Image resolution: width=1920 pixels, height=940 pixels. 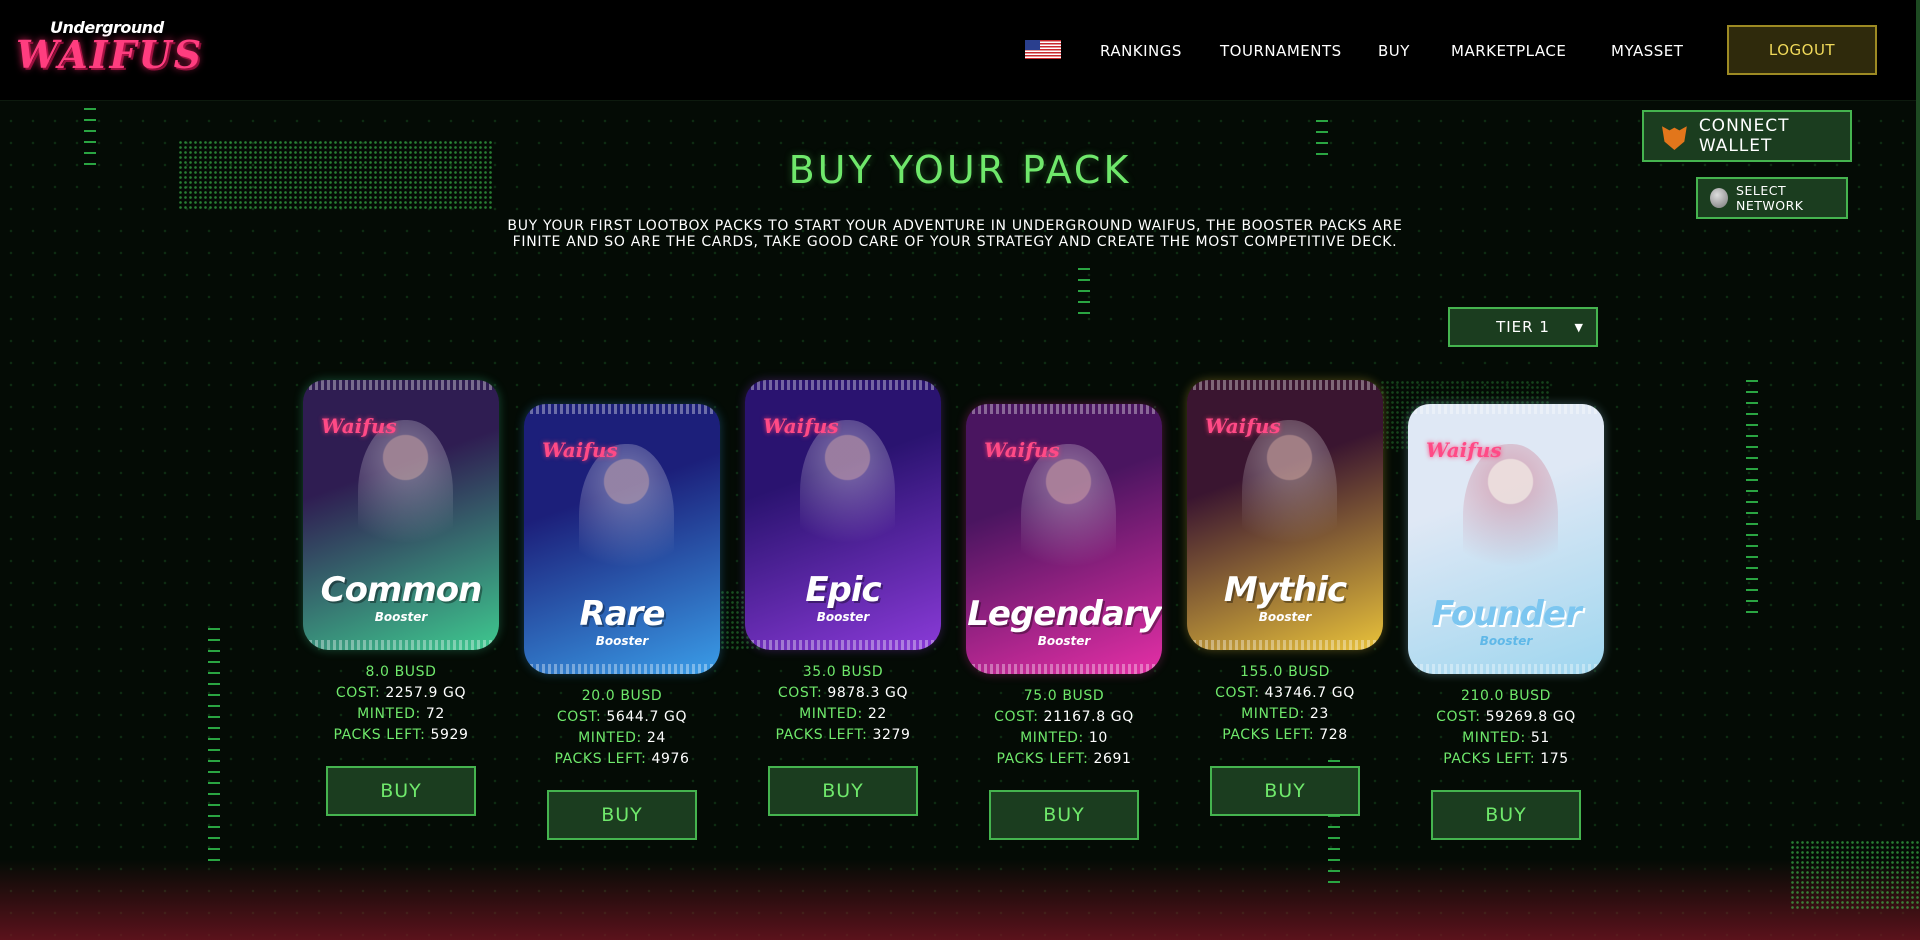 What do you see at coordinates (622, 539) in the screenshot?
I see `pack-image: Waifus Rare Booster` at bounding box center [622, 539].